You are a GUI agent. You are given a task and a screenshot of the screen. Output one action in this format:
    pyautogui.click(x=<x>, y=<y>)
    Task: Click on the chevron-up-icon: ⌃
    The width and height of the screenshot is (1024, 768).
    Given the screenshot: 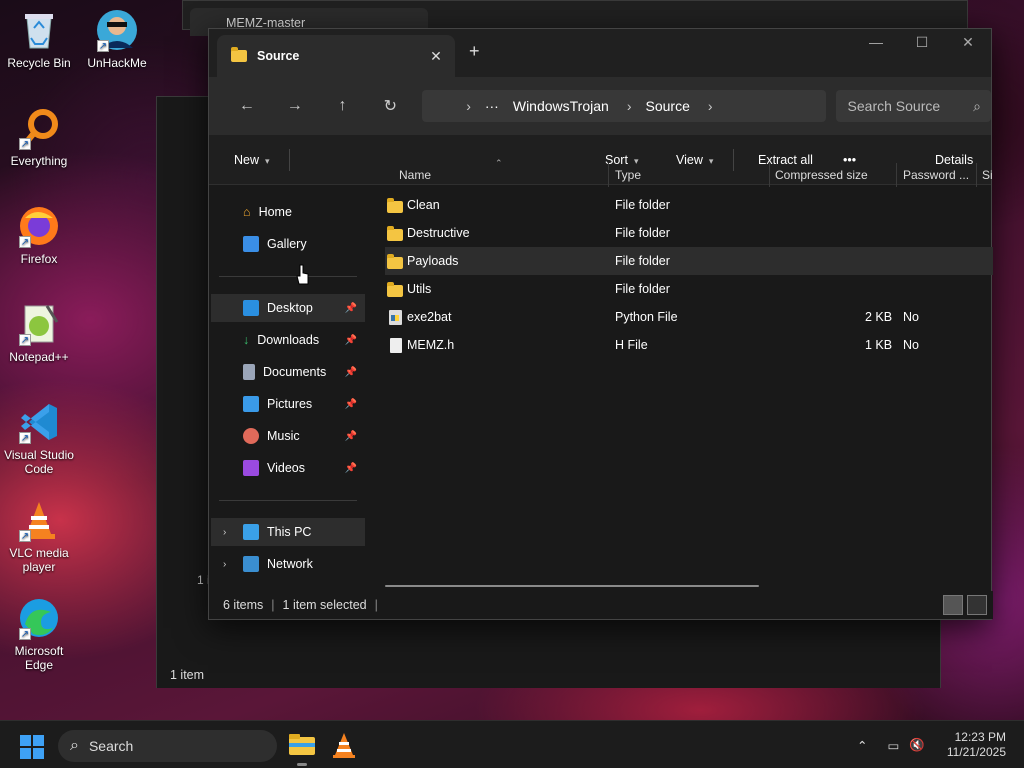 What is the action you would take?
    pyautogui.click(x=862, y=745)
    